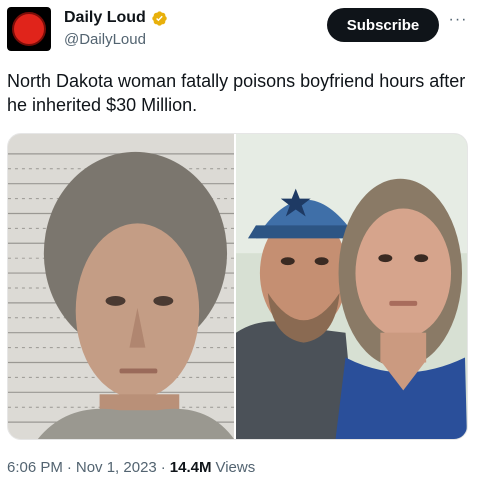 The width and height of the screenshot is (480, 486). Describe the element at coordinates (159, 18) in the screenshot. I see `verified-badge-icon` at that location.